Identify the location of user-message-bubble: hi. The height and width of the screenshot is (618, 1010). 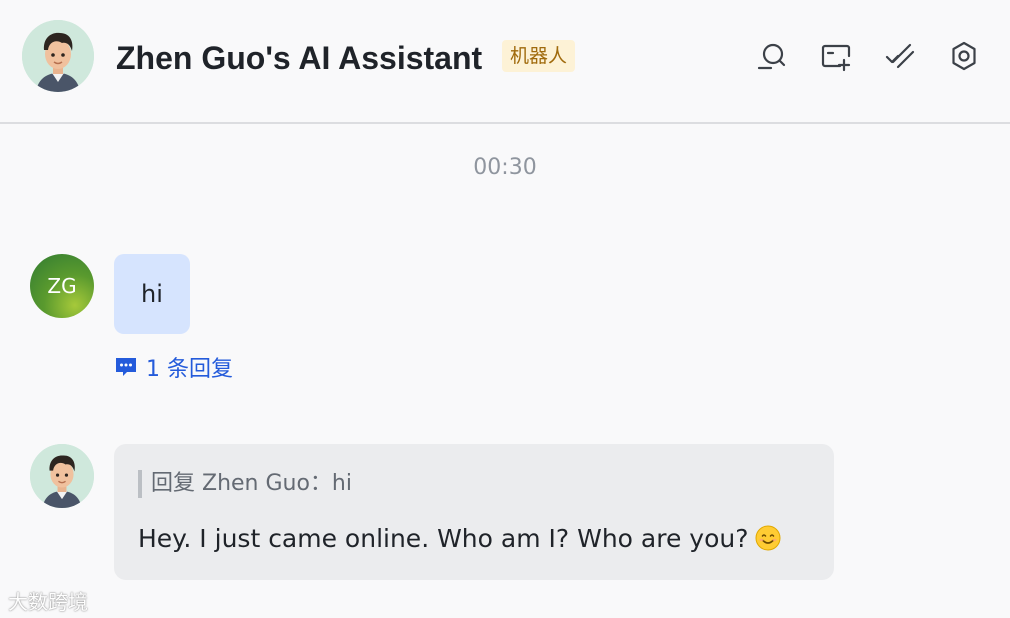
(152, 294).